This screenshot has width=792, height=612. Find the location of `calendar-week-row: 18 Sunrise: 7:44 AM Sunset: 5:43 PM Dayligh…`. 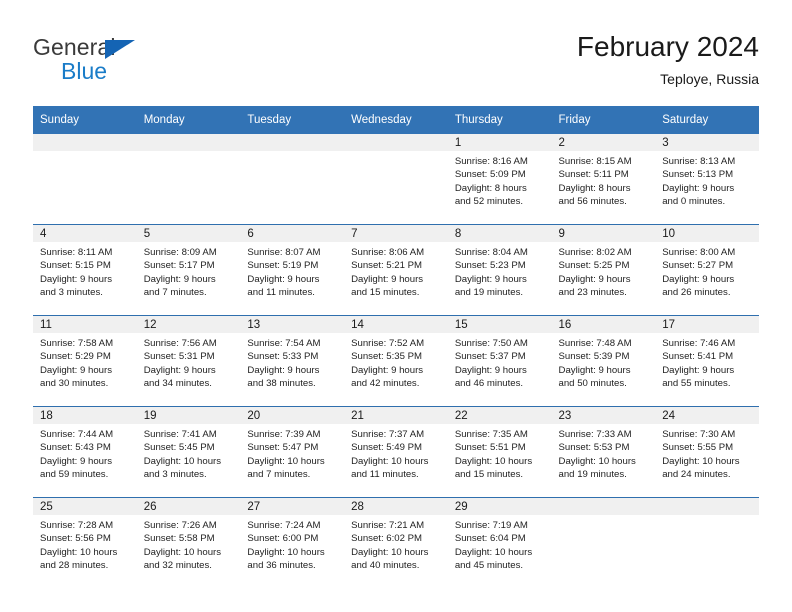

calendar-week-row: 18 Sunrise: 7:44 AM Sunset: 5:43 PM Dayligh… is located at coordinates (396, 452).